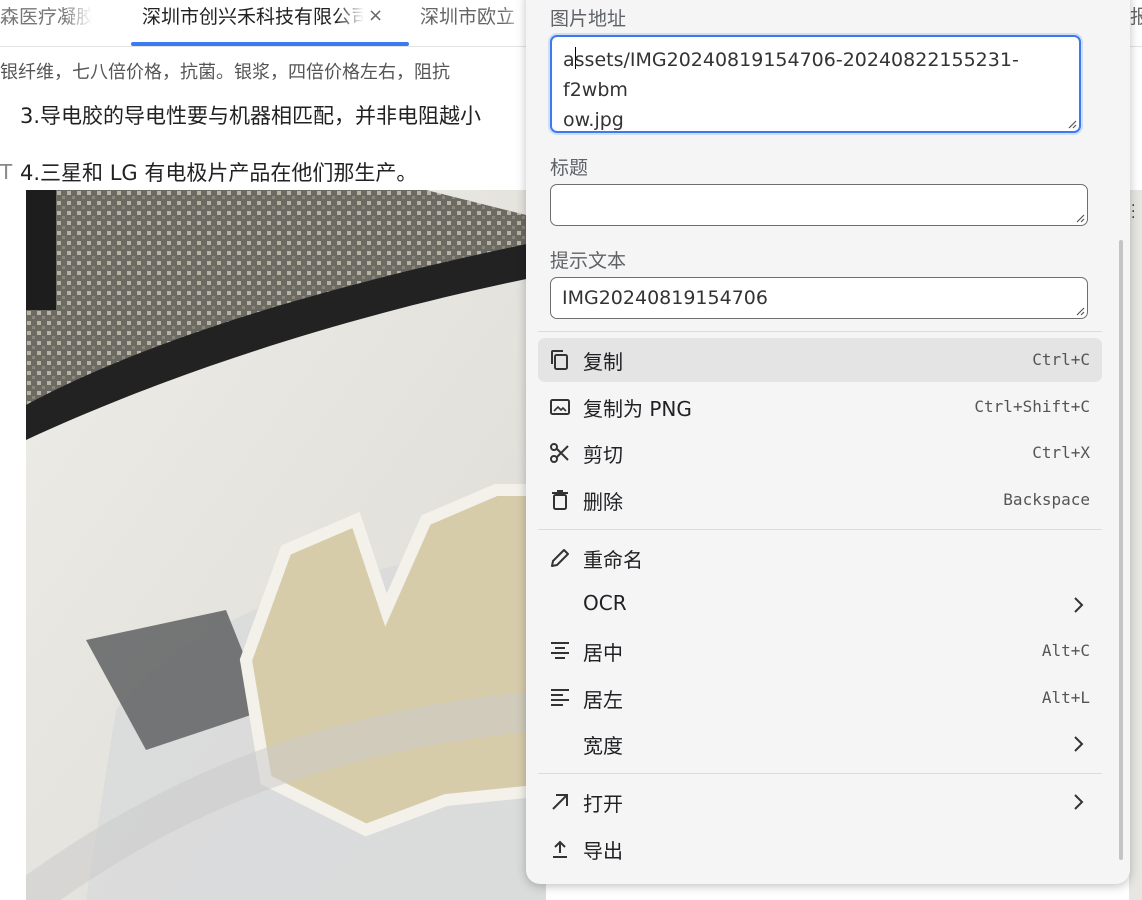  What do you see at coordinates (1061, 359) in the screenshot?
I see `shortcut-hint: Ctrl+C` at bounding box center [1061, 359].